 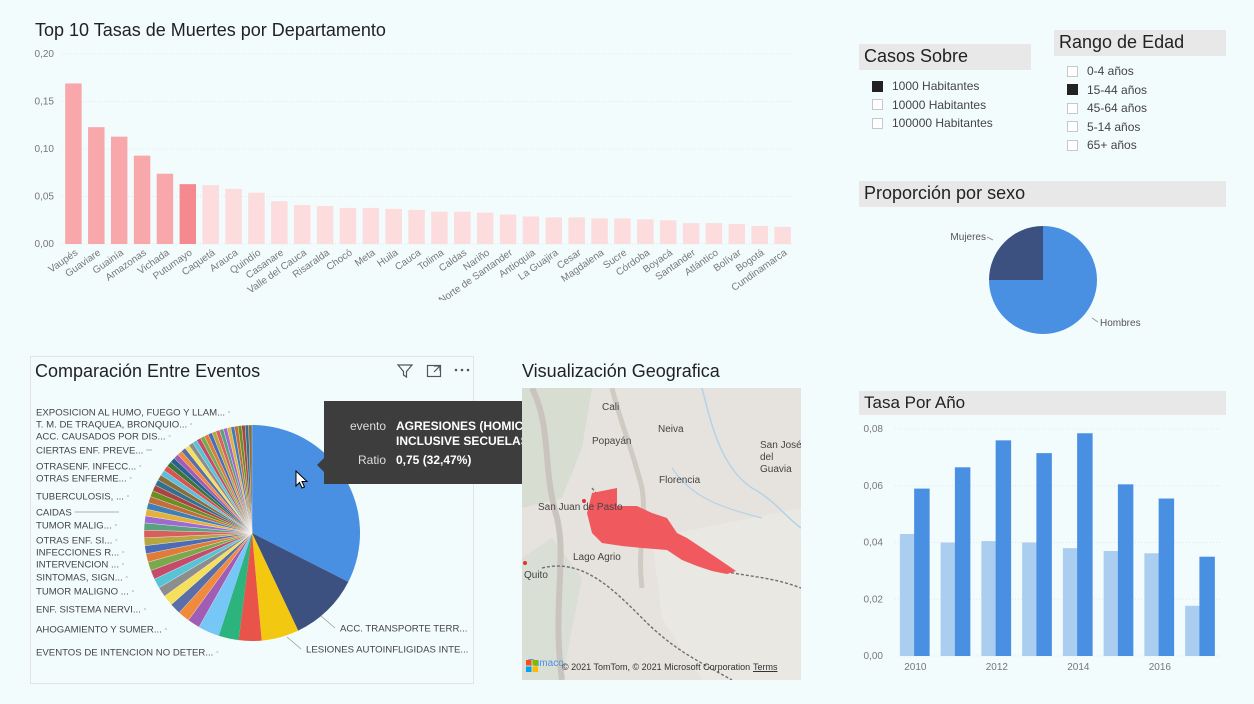 What do you see at coordinates (367, 426) in the screenshot?
I see `tooltip-key-evento: evento` at bounding box center [367, 426].